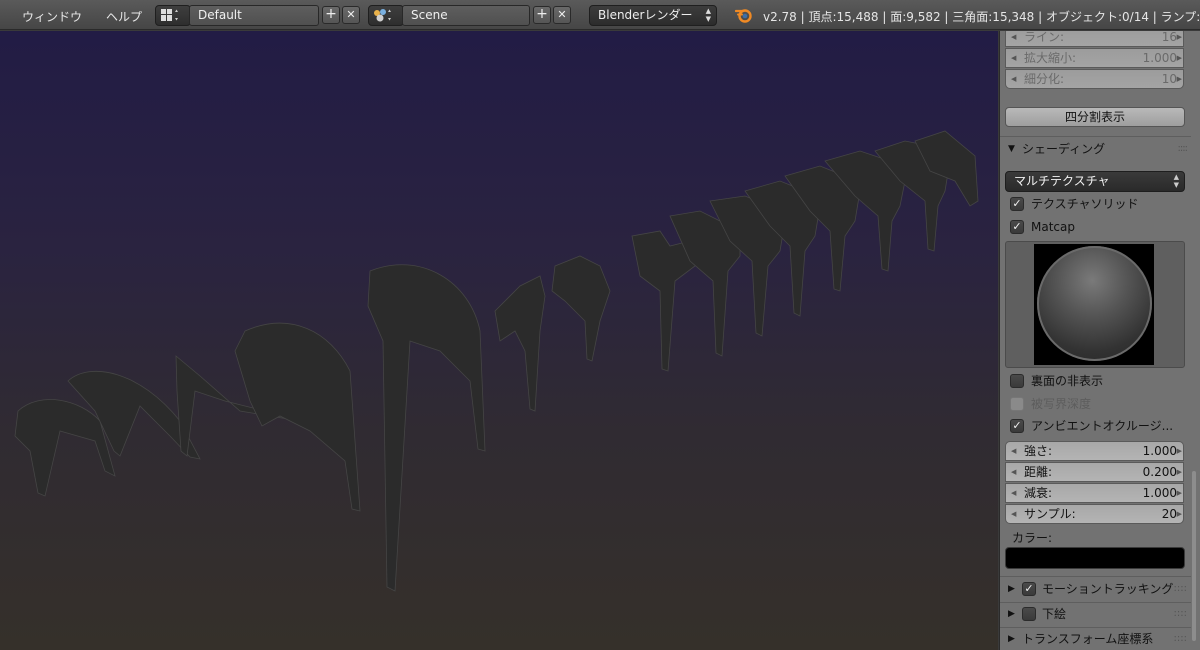 This screenshot has width=1200, height=650. I want to click on menu-help: ヘルプ, so click(124, 16).